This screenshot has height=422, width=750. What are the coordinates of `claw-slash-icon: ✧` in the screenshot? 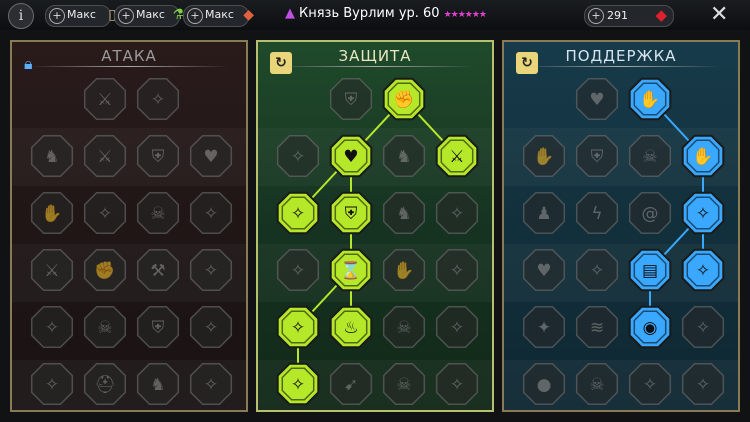 It's located at (158, 99).